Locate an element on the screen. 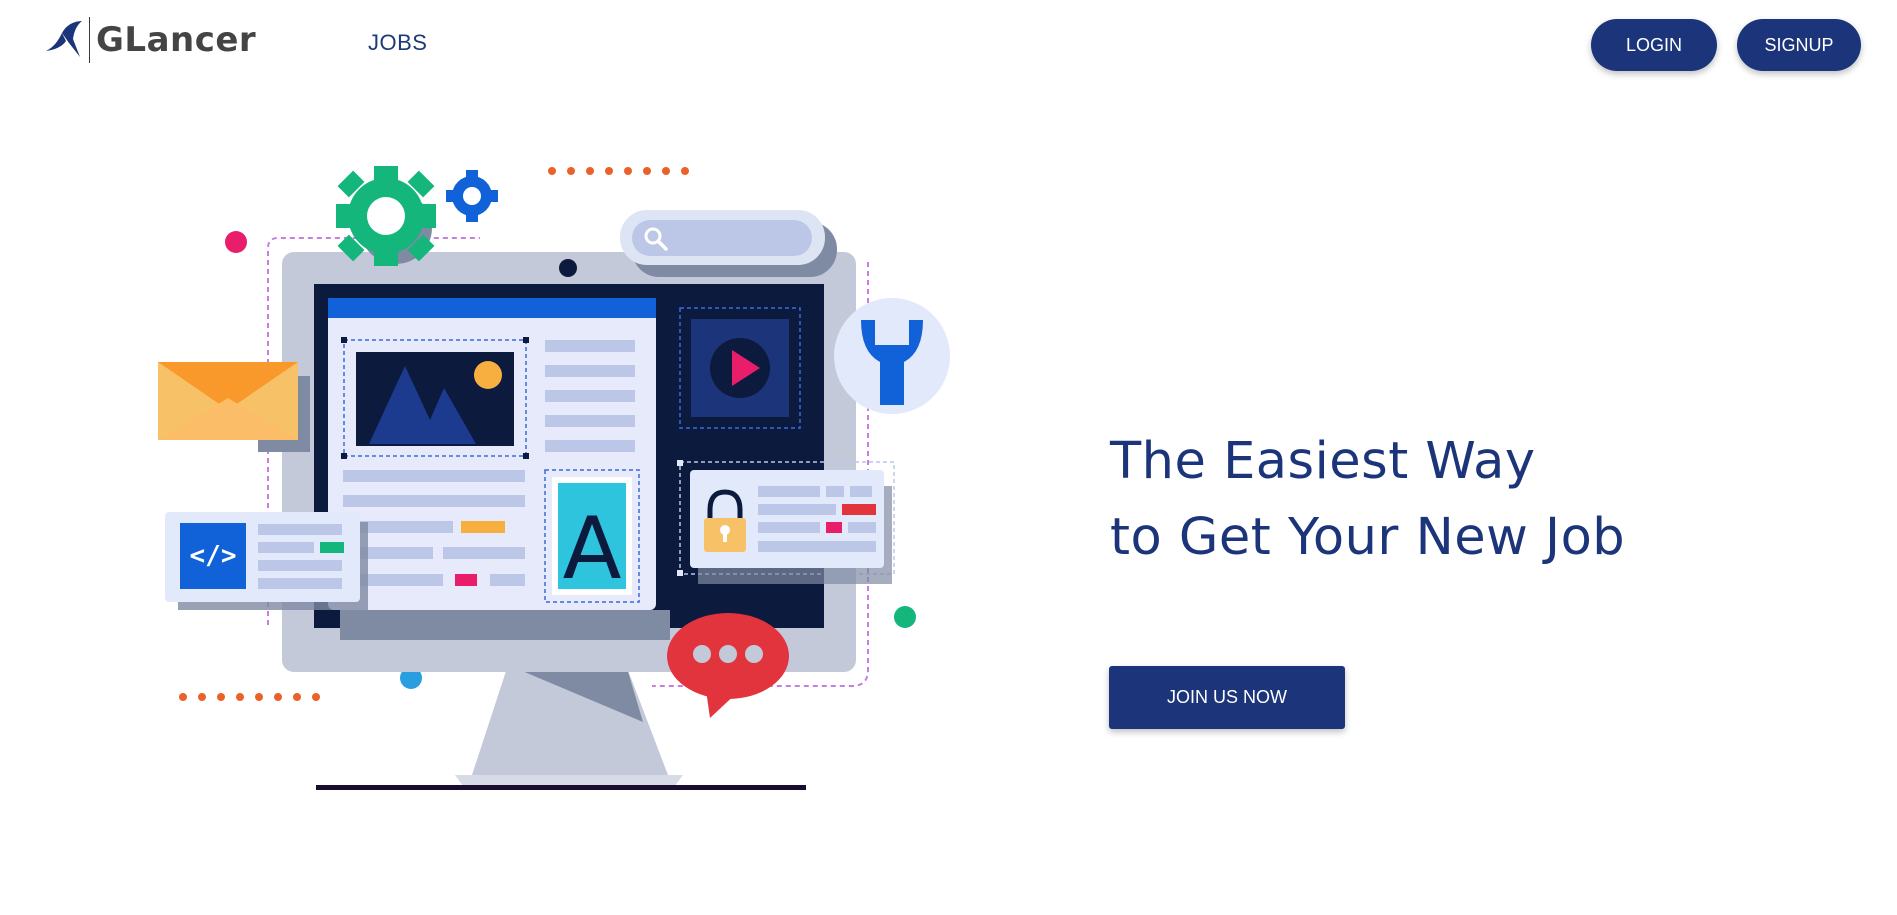 Image resolution: width=1897 pixels, height=915 pixels. code-tag-text: </> is located at coordinates (213, 556).